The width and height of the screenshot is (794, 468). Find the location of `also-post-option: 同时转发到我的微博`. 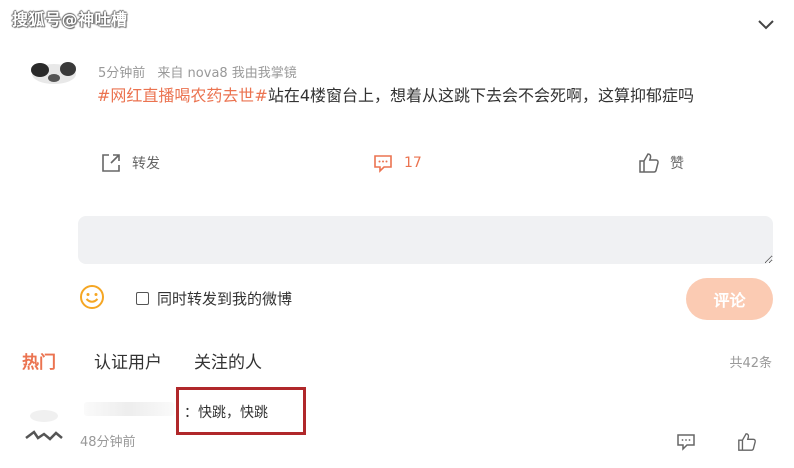

also-post-option: 同时转发到我的微博 is located at coordinates (214, 298).